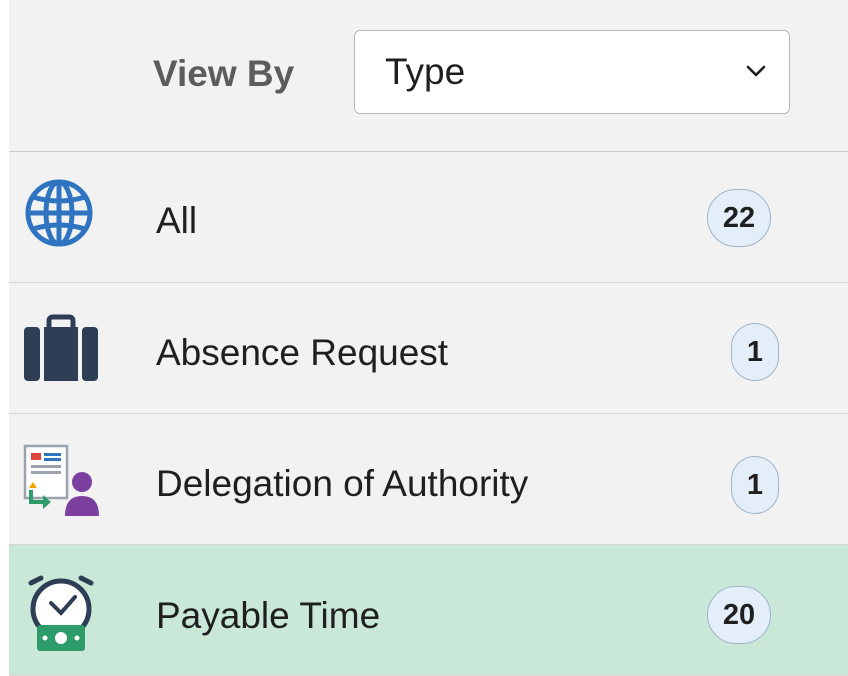 The image size is (848, 676). What do you see at coordinates (61, 347) in the screenshot?
I see `briefcase-icon` at bounding box center [61, 347].